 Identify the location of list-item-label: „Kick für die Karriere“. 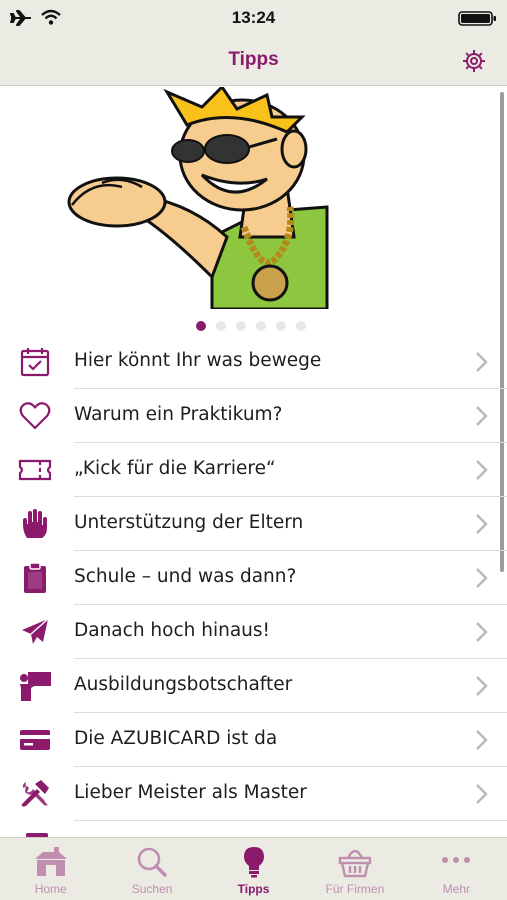
(175, 468).